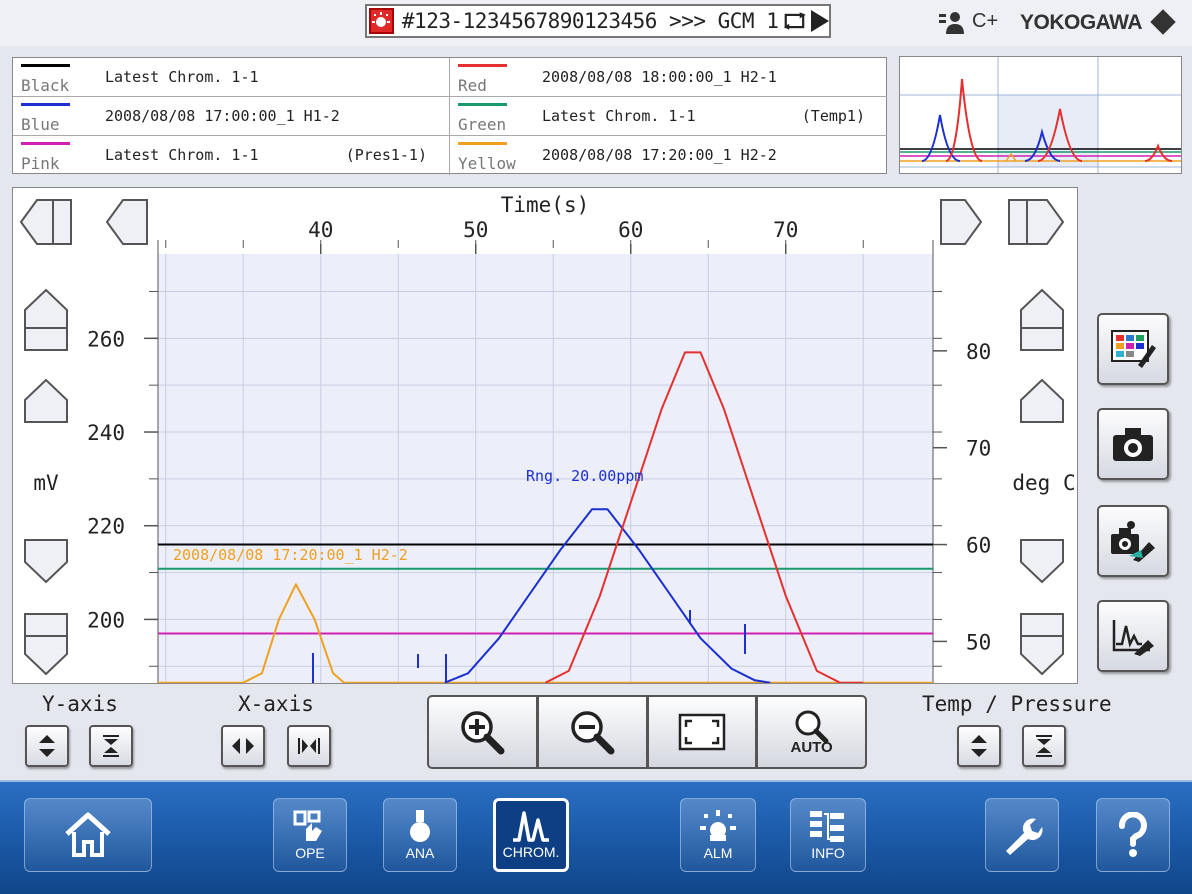 This screenshot has height=894, width=1192. I want to click on compress-vertical-icon, so click(1044, 746).